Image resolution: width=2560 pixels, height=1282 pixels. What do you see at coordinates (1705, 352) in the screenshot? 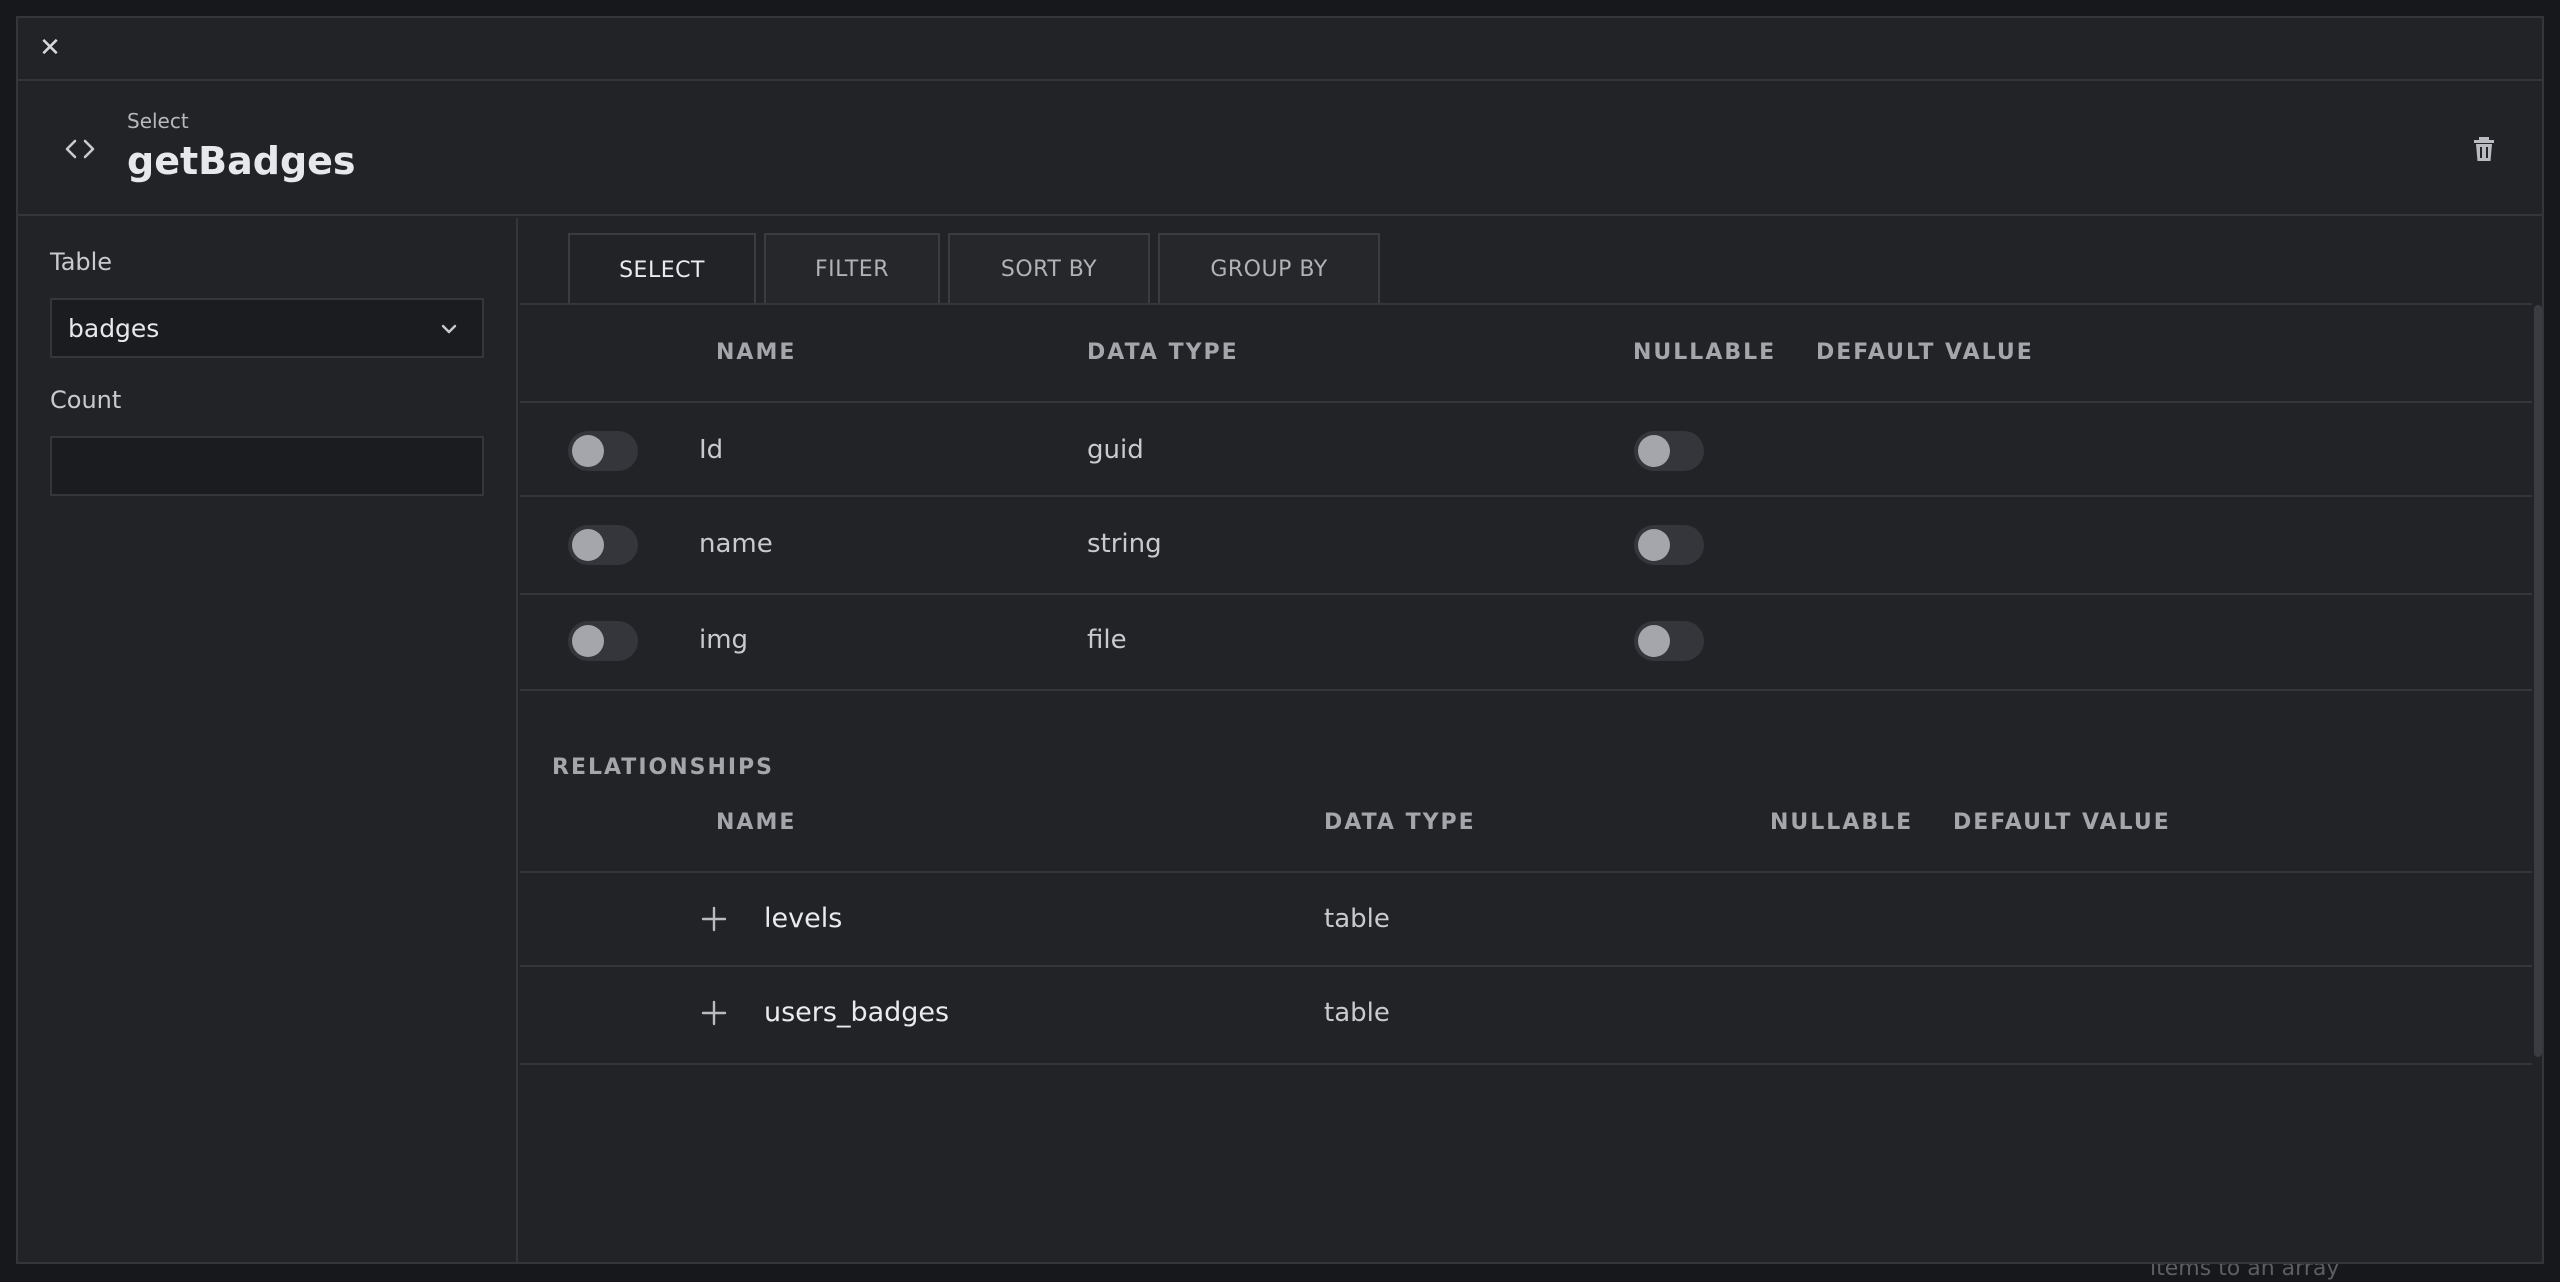
I see `column-header-nullable: NULLABLE` at bounding box center [1705, 352].